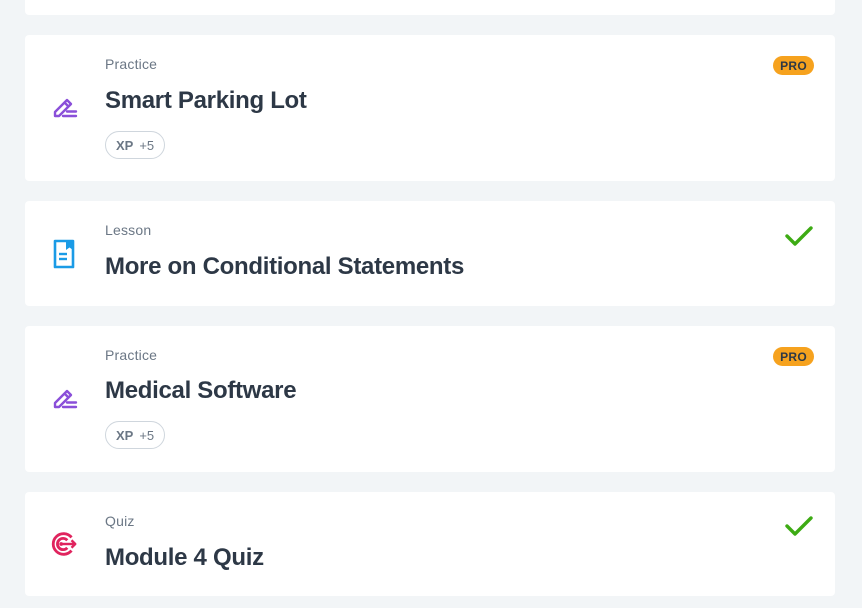 Image resolution: width=862 pixels, height=608 pixels. Describe the element at coordinates (284, 267) in the screenshot. I see `item-title: More on Conditional Statements` at that location.